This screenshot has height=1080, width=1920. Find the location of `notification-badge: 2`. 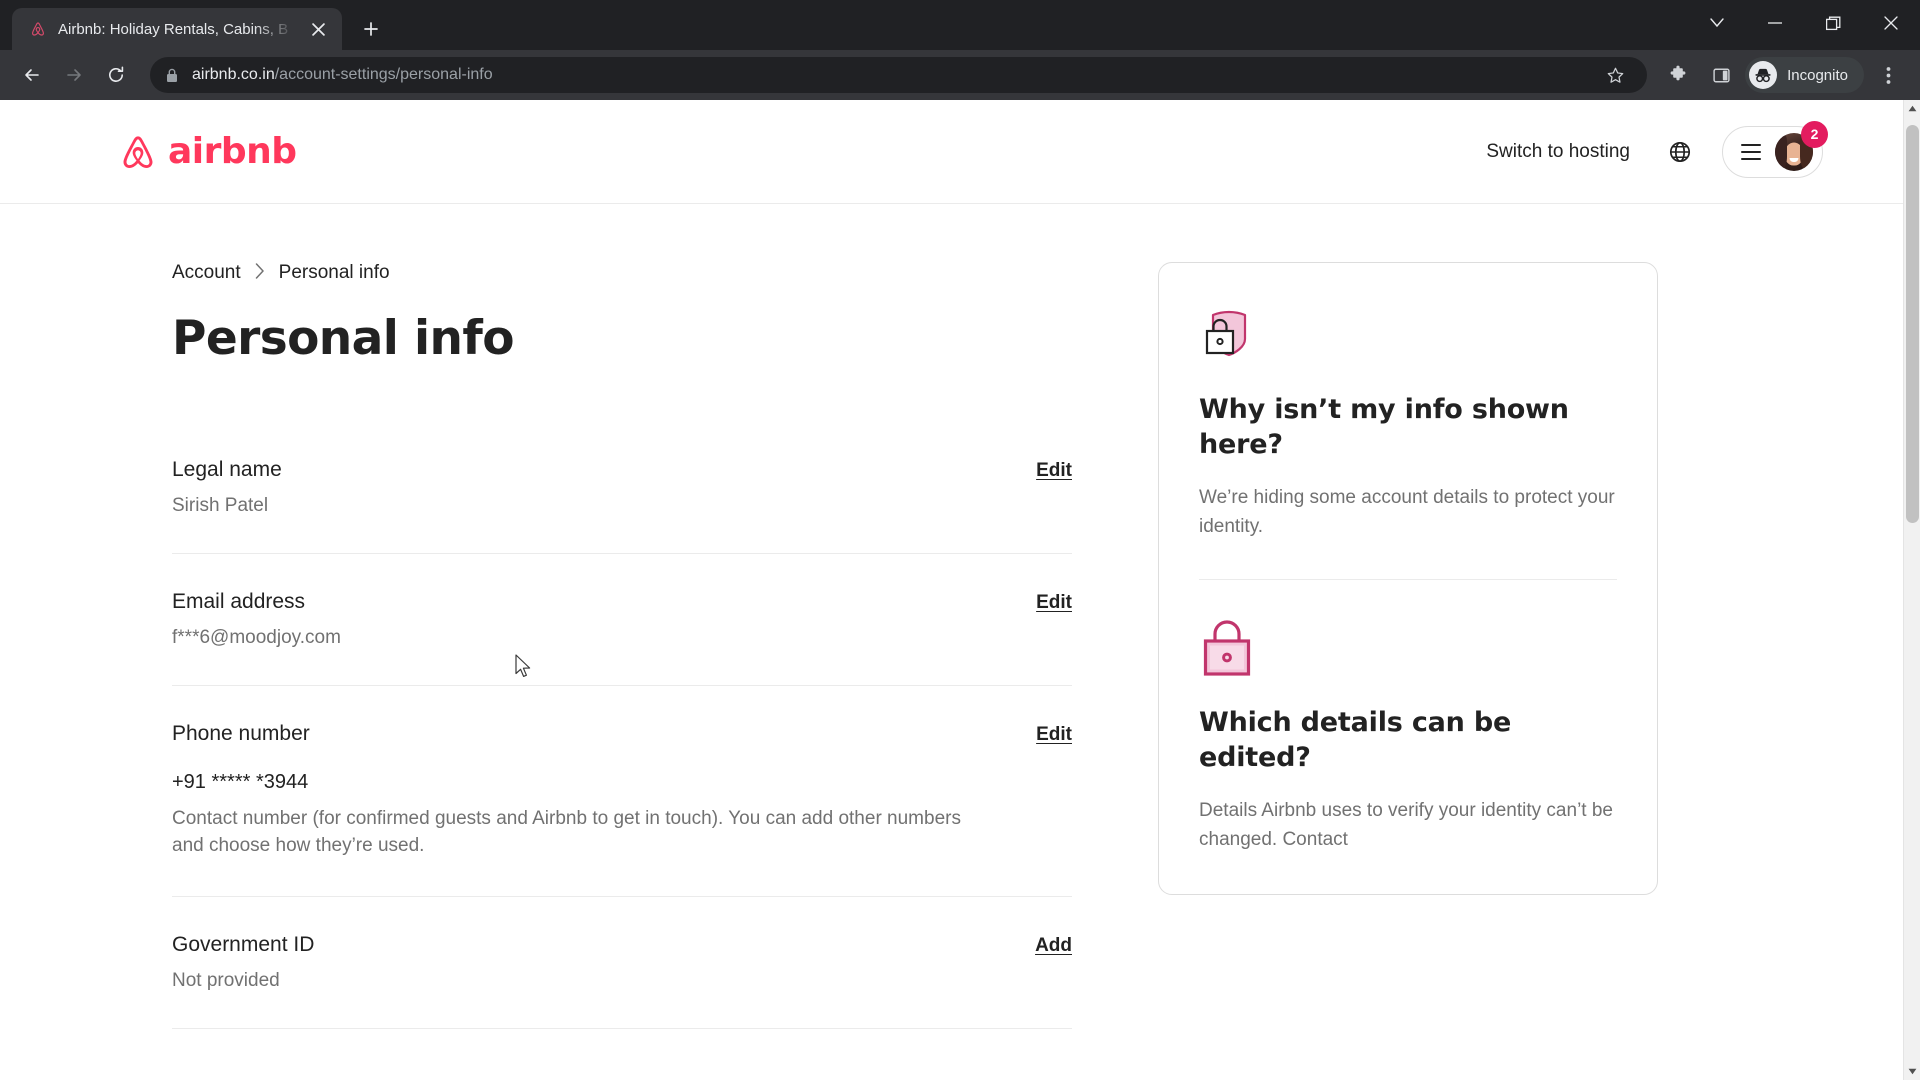

notification-badge: 2 is located at coordinates (1814, 134).